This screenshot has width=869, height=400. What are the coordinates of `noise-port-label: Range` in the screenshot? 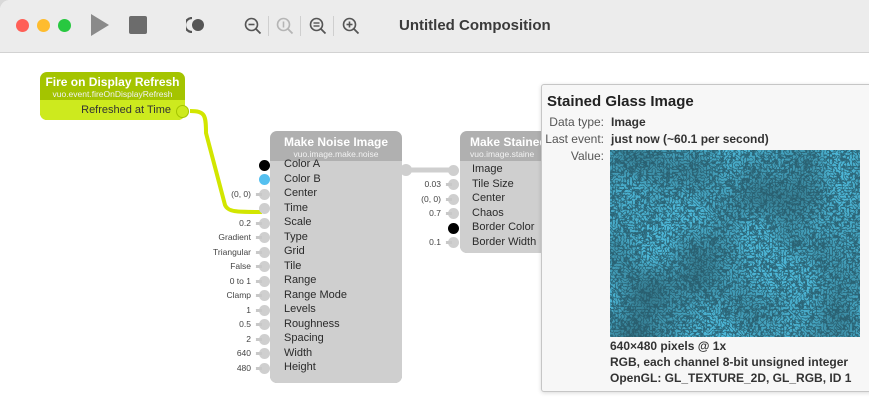 It's located at (300, 280).